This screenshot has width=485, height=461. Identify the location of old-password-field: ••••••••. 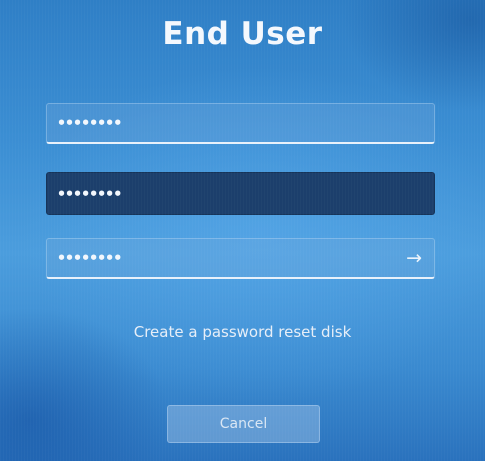
(240, 123).